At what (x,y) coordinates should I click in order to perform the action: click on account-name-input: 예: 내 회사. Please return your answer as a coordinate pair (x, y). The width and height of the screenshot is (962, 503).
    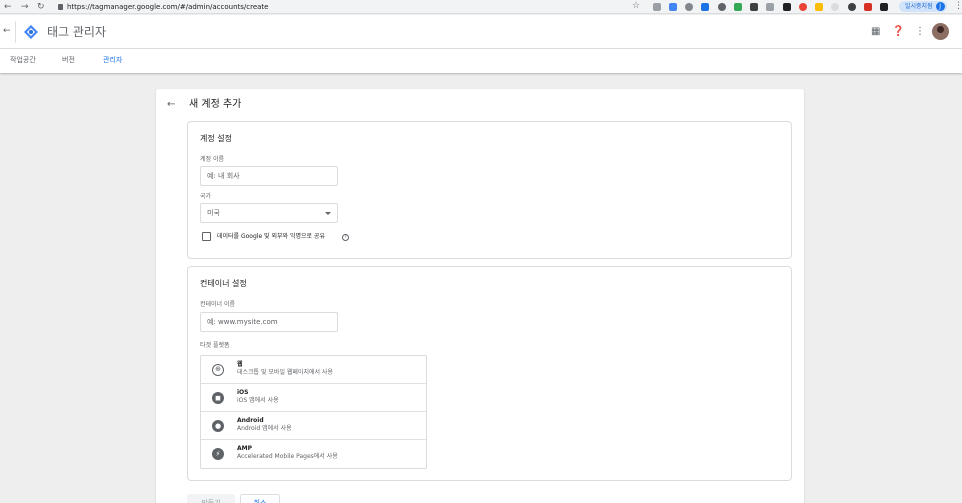
    Looking at the image, I should click on (269, 176).